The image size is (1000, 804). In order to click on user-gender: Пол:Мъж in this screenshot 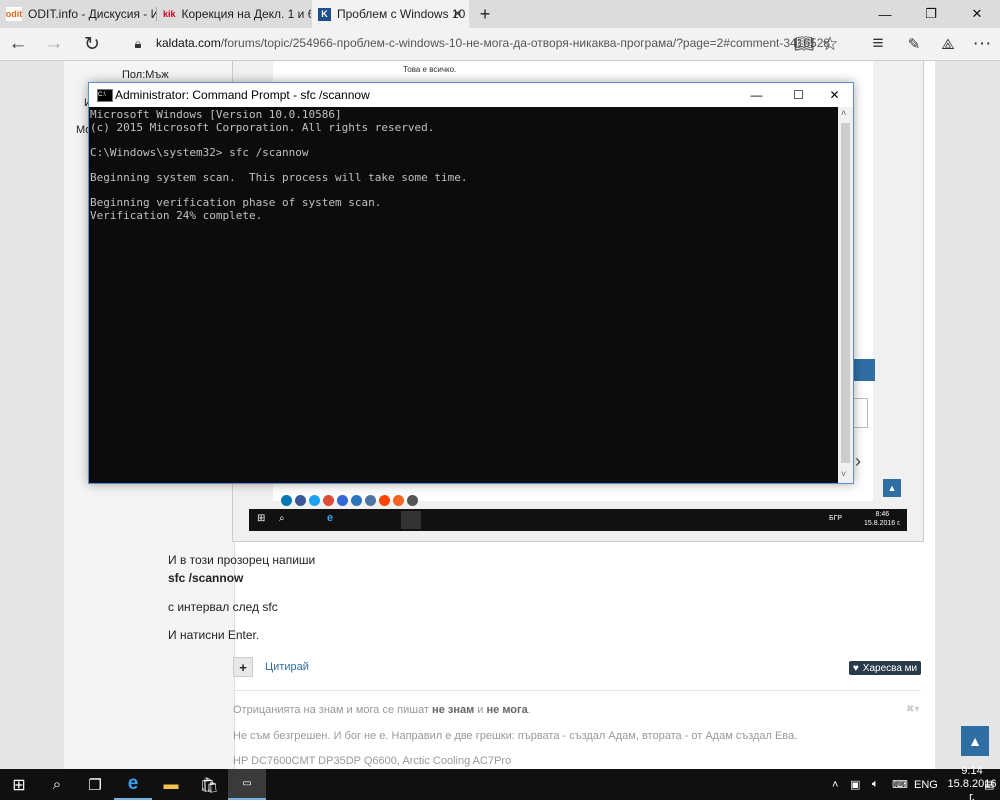, I will do `click(145, 75)`.